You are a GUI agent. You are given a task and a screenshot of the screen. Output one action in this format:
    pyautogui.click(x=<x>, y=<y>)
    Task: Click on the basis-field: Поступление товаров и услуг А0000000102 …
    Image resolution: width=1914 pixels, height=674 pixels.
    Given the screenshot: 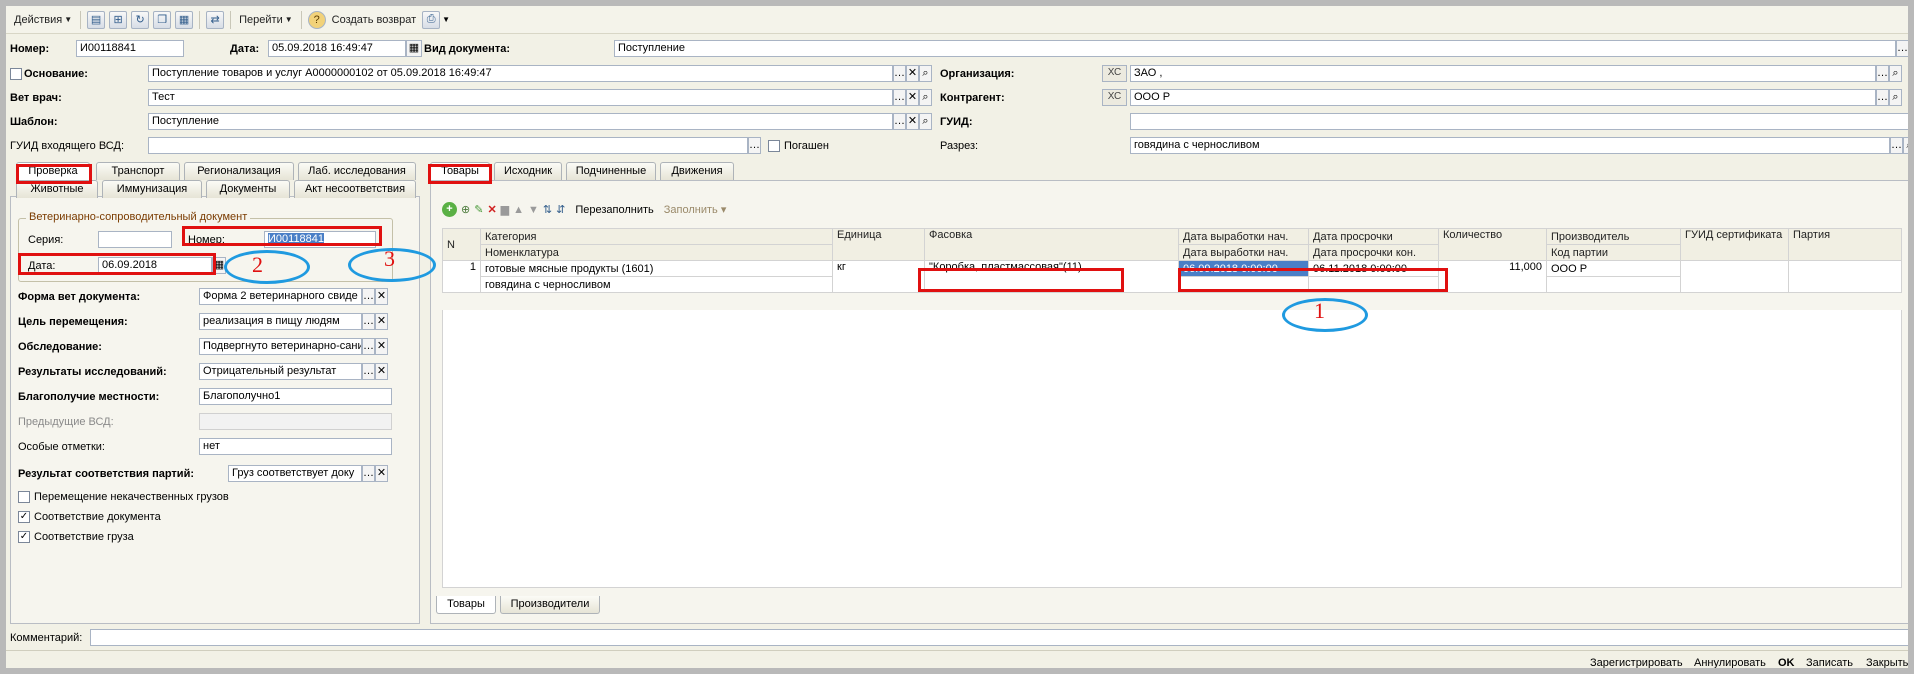 What is the action you would take?
    pyautogui.click(x=520, y=73)
    